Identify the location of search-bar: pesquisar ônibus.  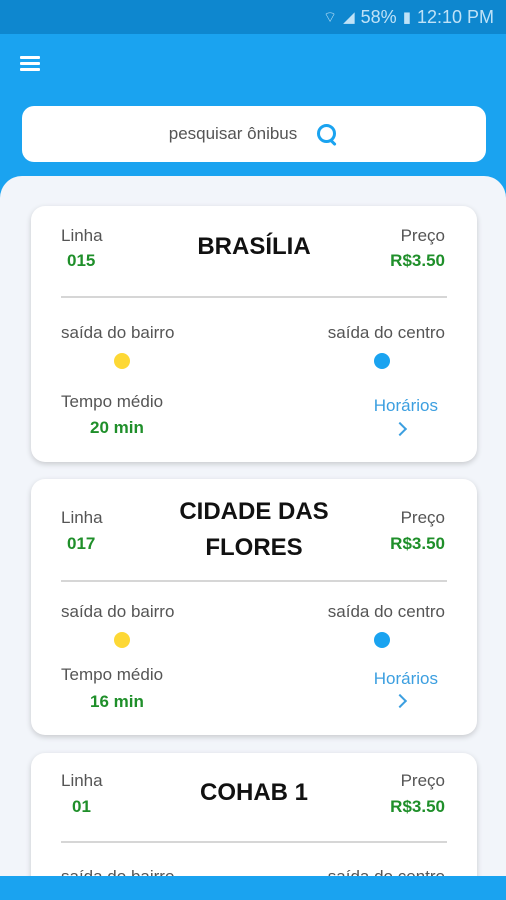
(254, 134).